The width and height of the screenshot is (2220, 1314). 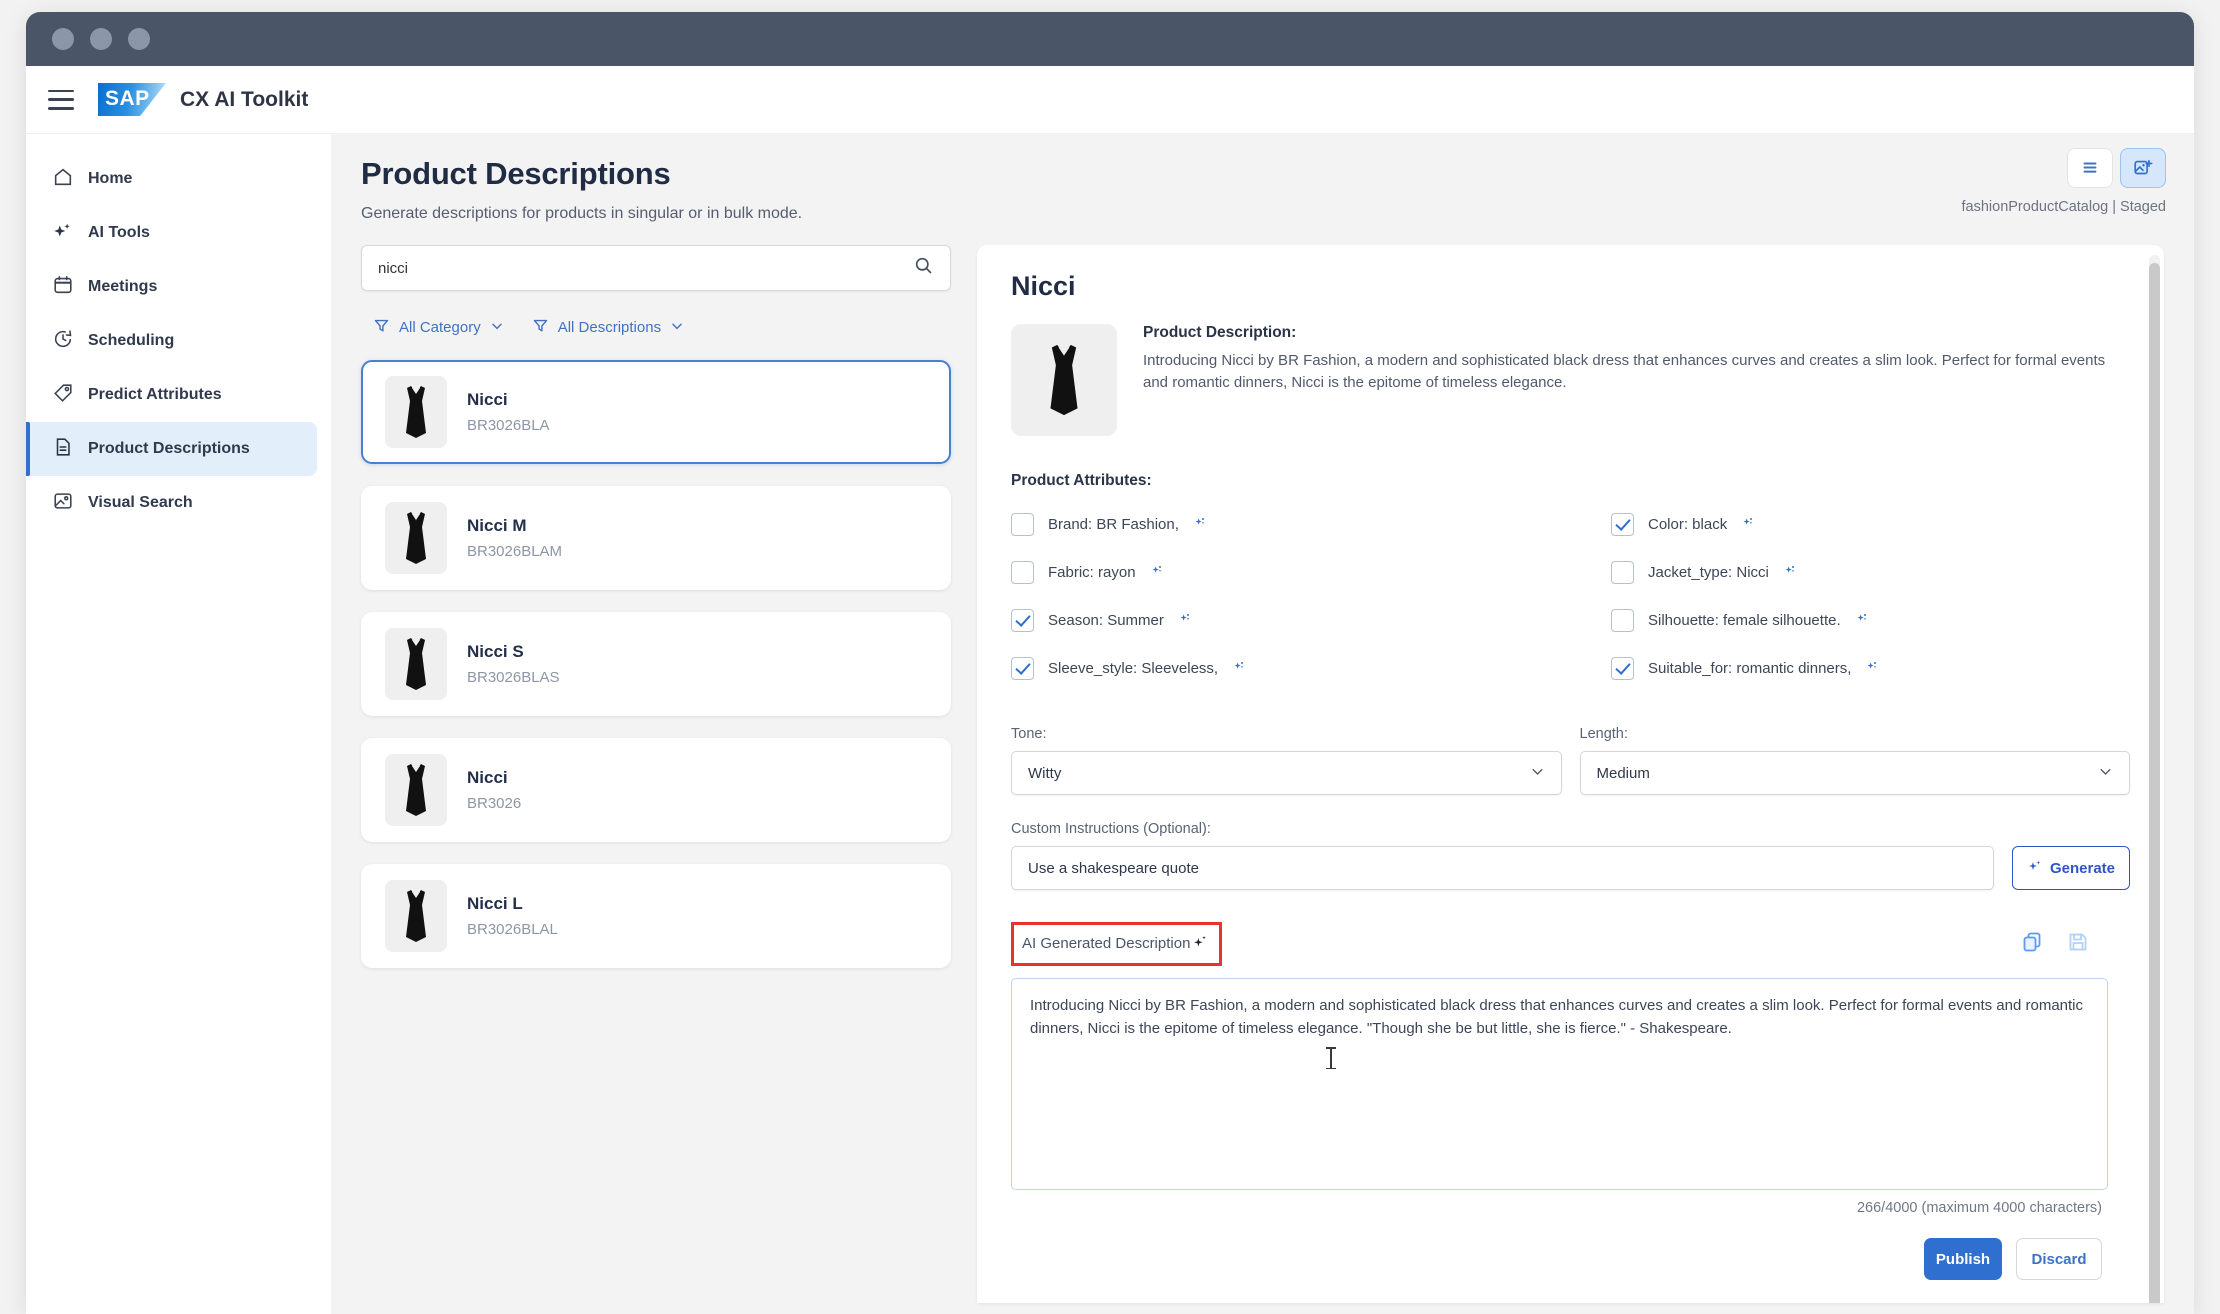 I want to click on attribute-silhouette: Silhouette: female silhouette., so click(x=1870, y=620).